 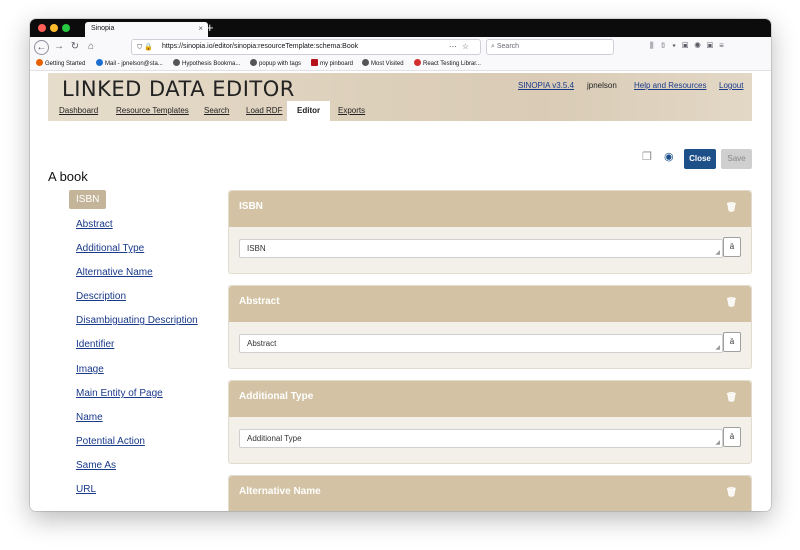 What do you see at coordinates (351, 110) in the screenshot?
I see `nav-tab-exports: Exports` at bounding box center [351, 110].